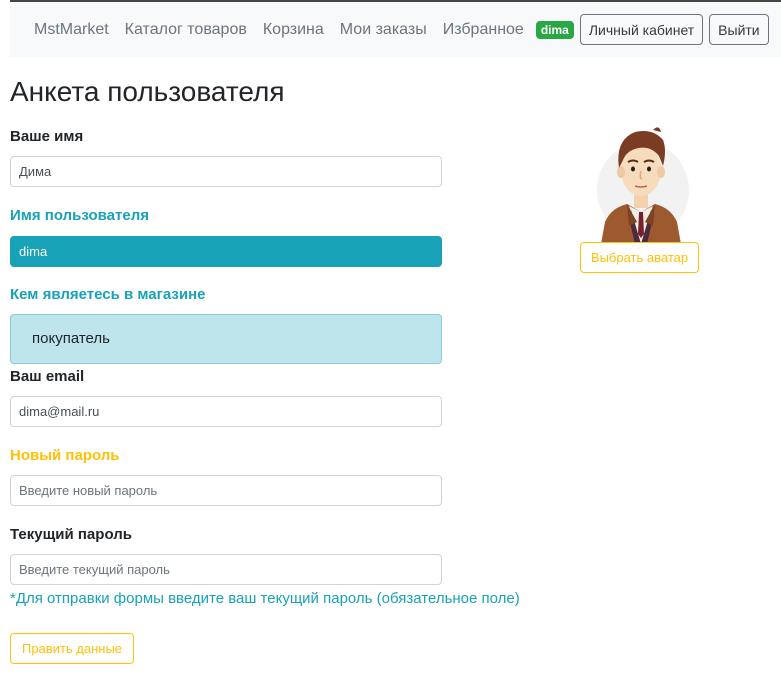  What do you see at coordinates (186, 30) in the screenshot?
I see `nav-link-catalog: Каталог товаров` at bounding box center [186, 30].